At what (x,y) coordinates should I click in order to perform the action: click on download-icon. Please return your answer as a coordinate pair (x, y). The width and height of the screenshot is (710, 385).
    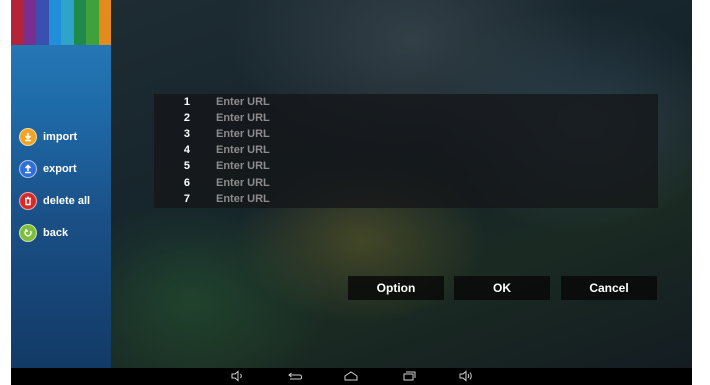
    Looking at the image, I should click on (28, 137).